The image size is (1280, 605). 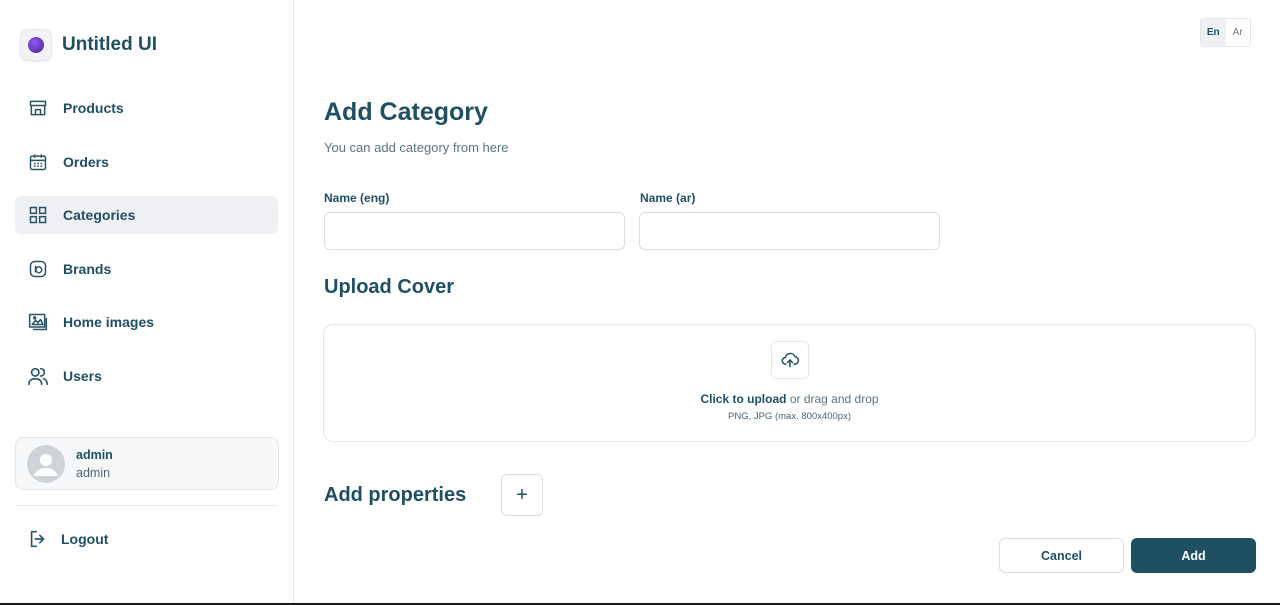 What do you see at coordinates (36, 45) in the screenshot?
I see `logo-icon` at bounding box center [36, 45].